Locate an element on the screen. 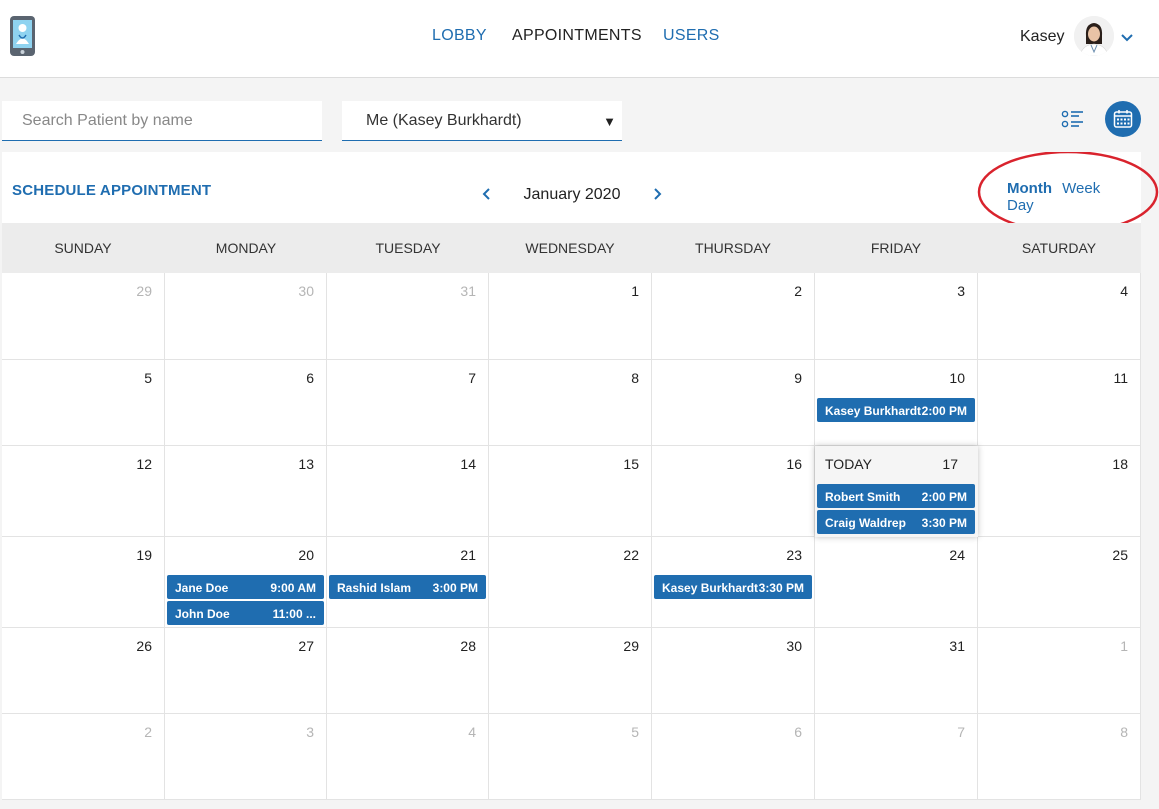  day-cell: 24 is located at coordinates (896, 582).